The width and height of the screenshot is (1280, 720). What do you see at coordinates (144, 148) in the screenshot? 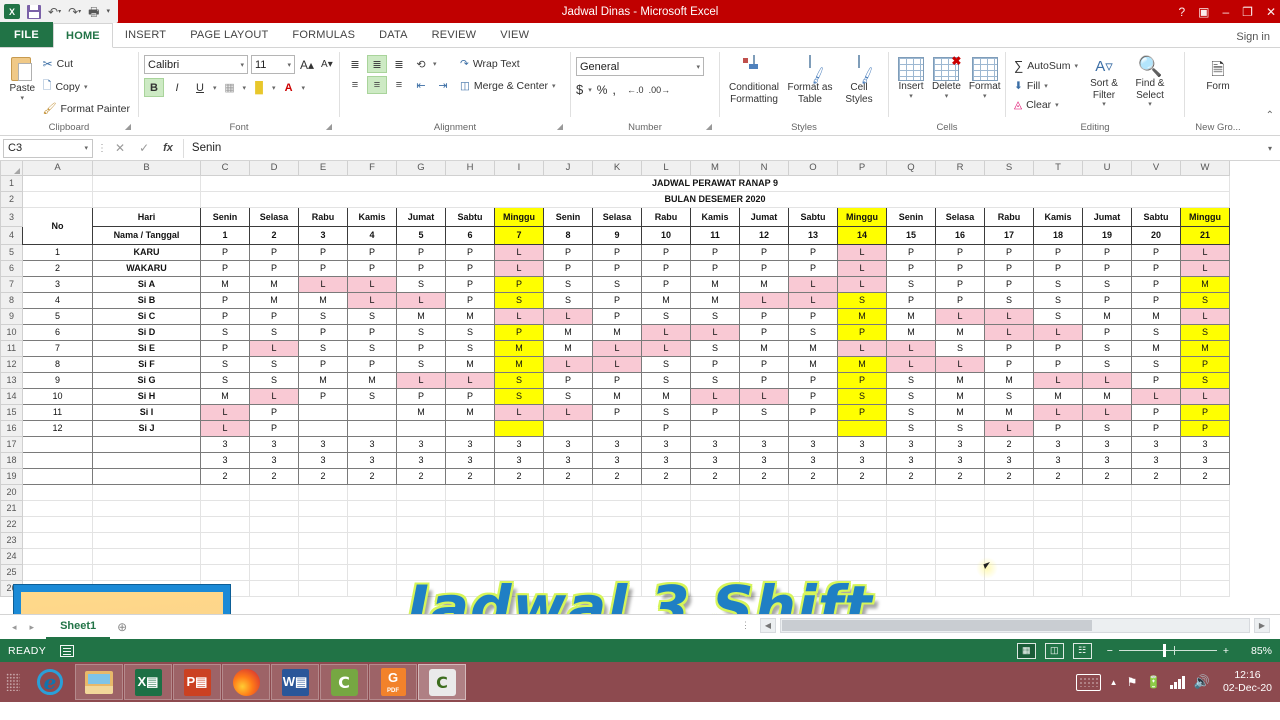
I see `confirm-edit-button: ✓` at bounding box center [144, 148].